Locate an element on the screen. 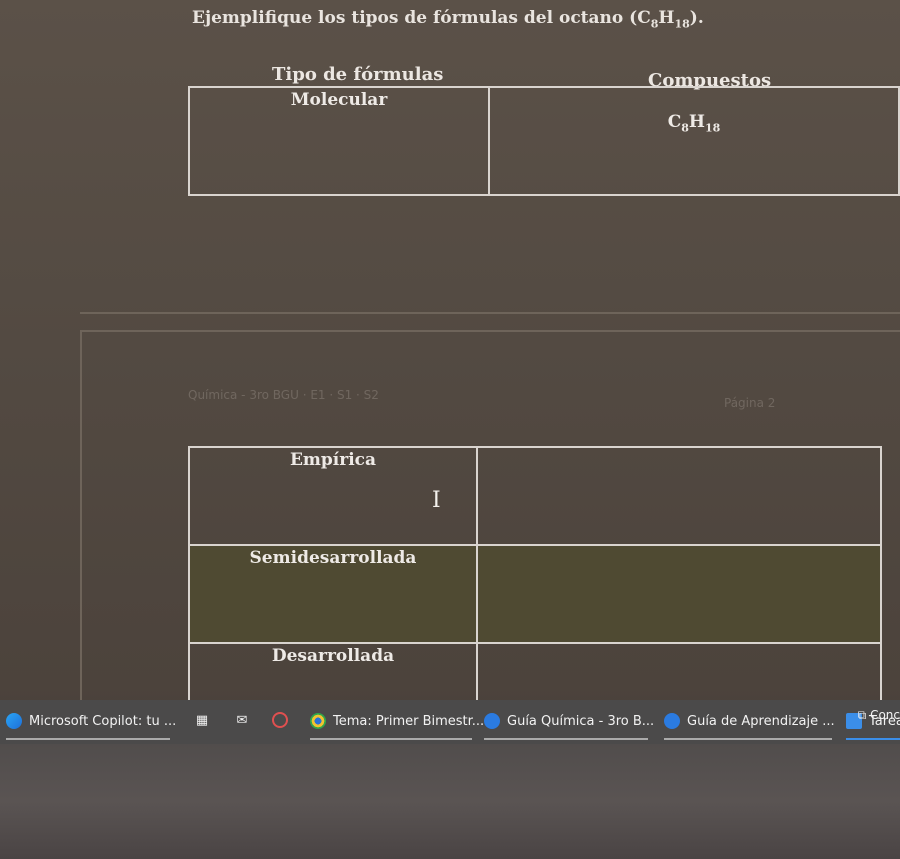  faint-page-header: Química - 3ro BGU · E1 · S1 · S2 is located at coordinates (283, 395).